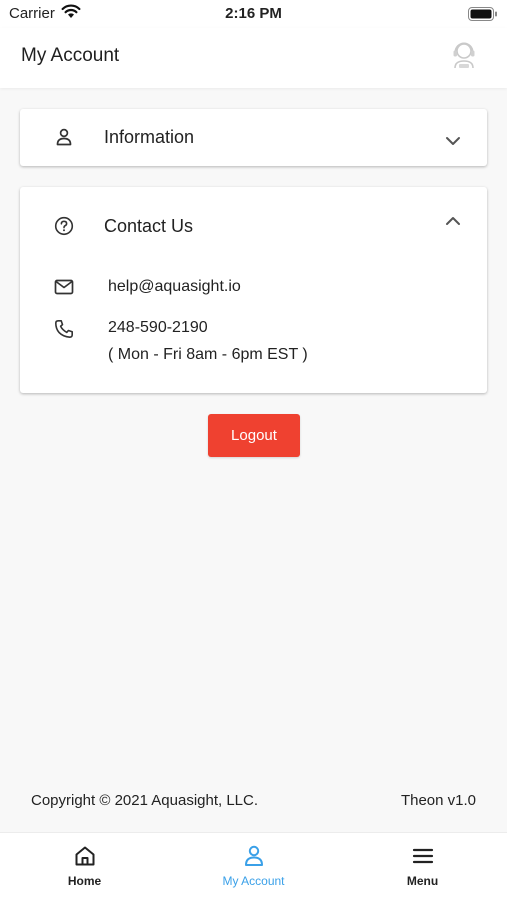 The image size is (507, 901). I want to click on app-header: My Account, so click(253, 58).